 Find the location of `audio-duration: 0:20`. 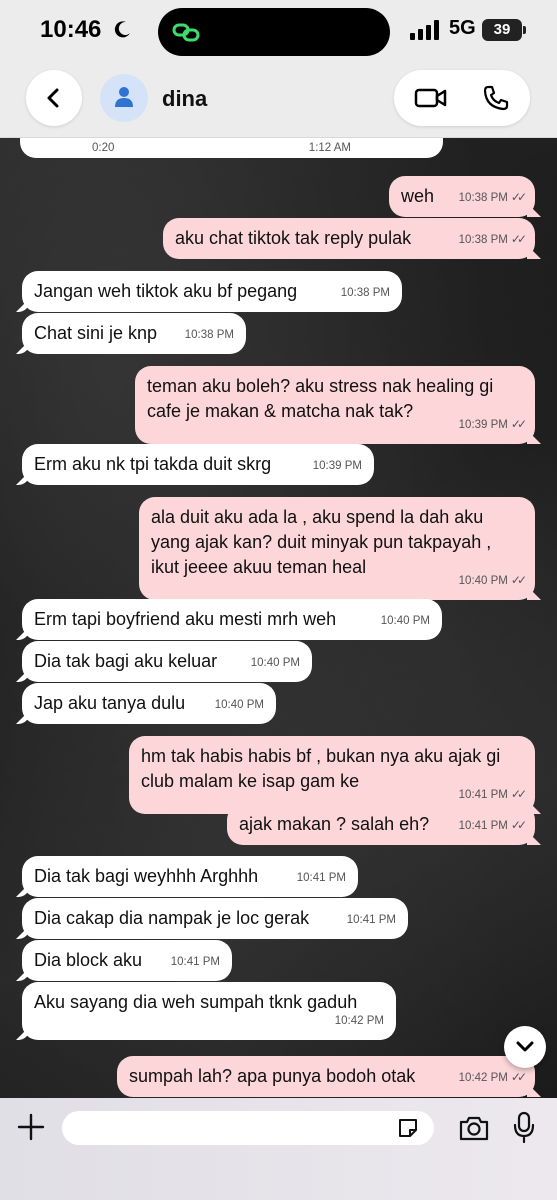

audio-duration: 0:20 is located at coordinates (103, 148).